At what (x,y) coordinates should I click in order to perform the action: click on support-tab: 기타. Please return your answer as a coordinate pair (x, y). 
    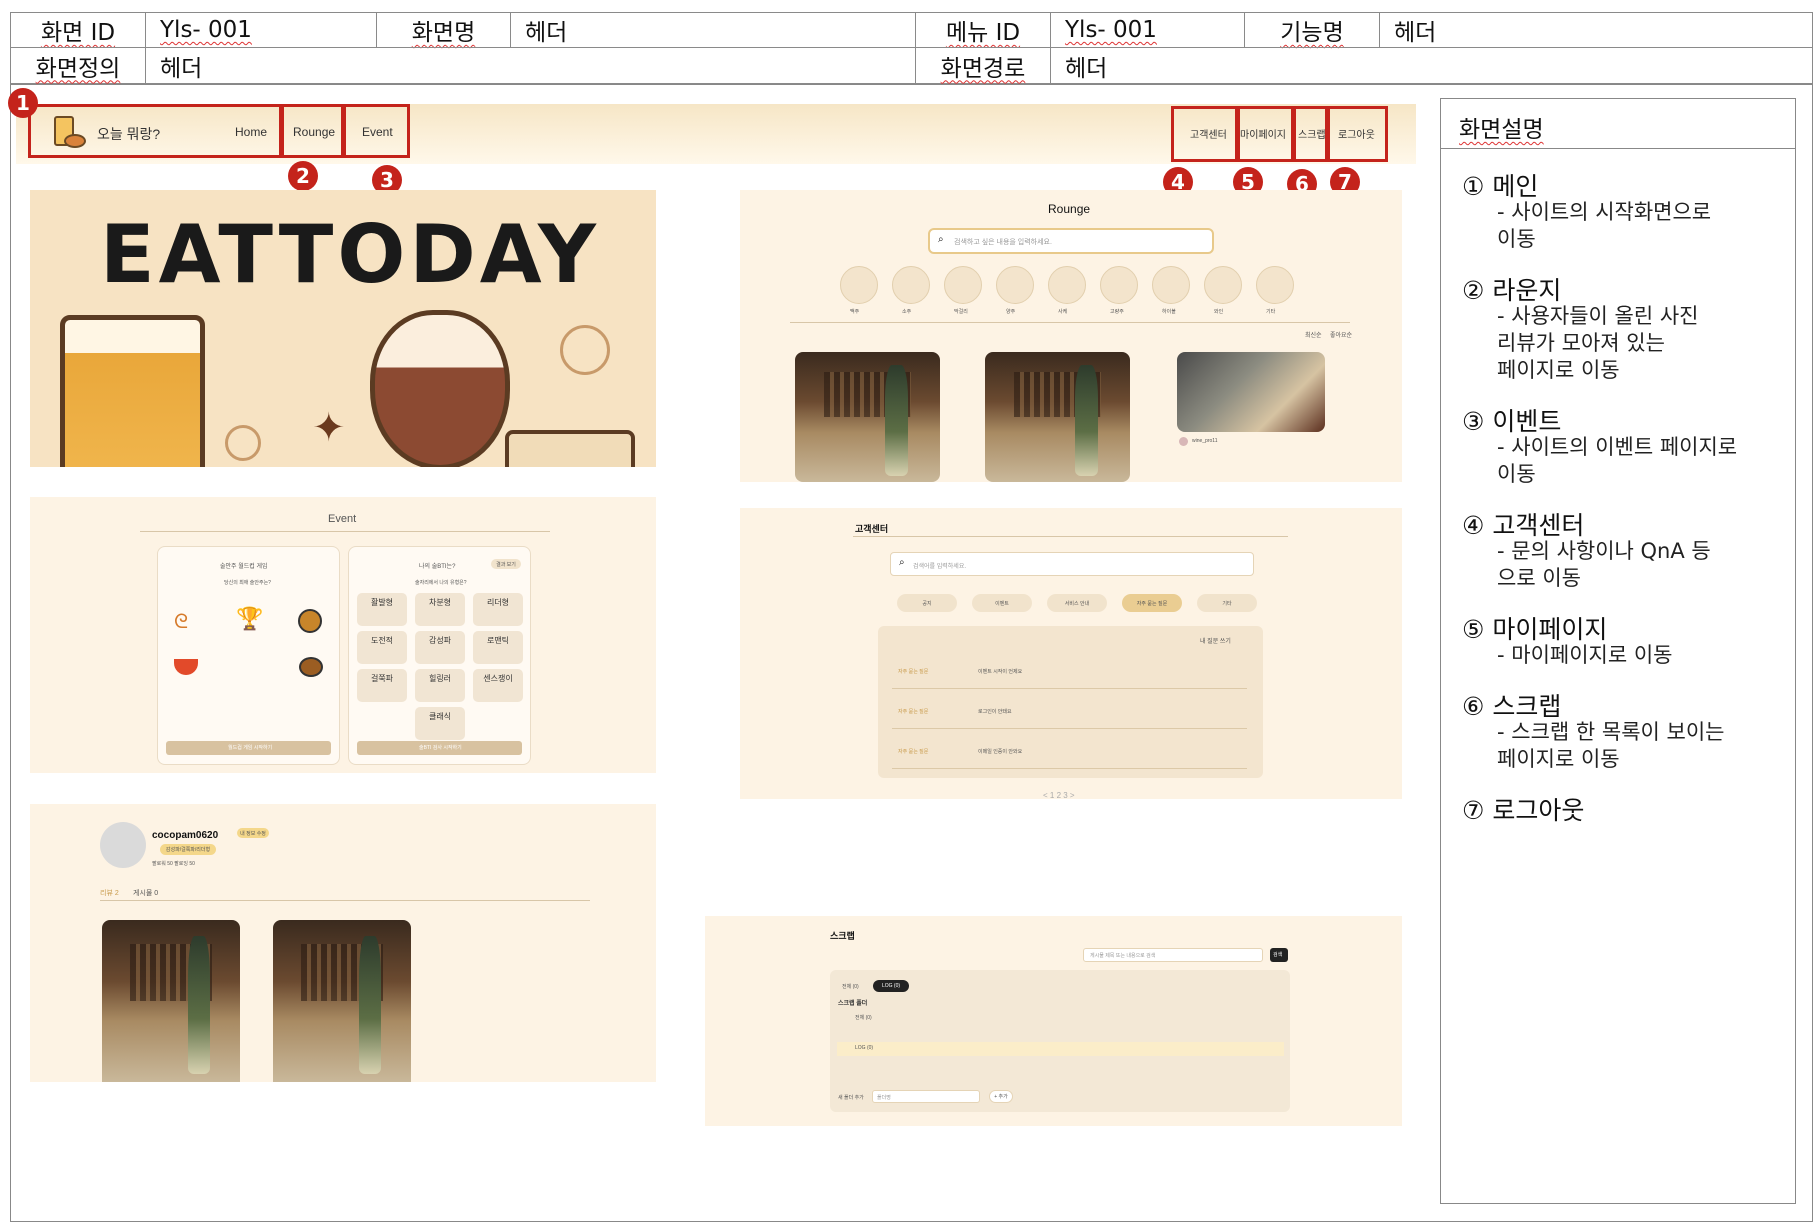
    Looking at the image, I should click on (1227, 603).